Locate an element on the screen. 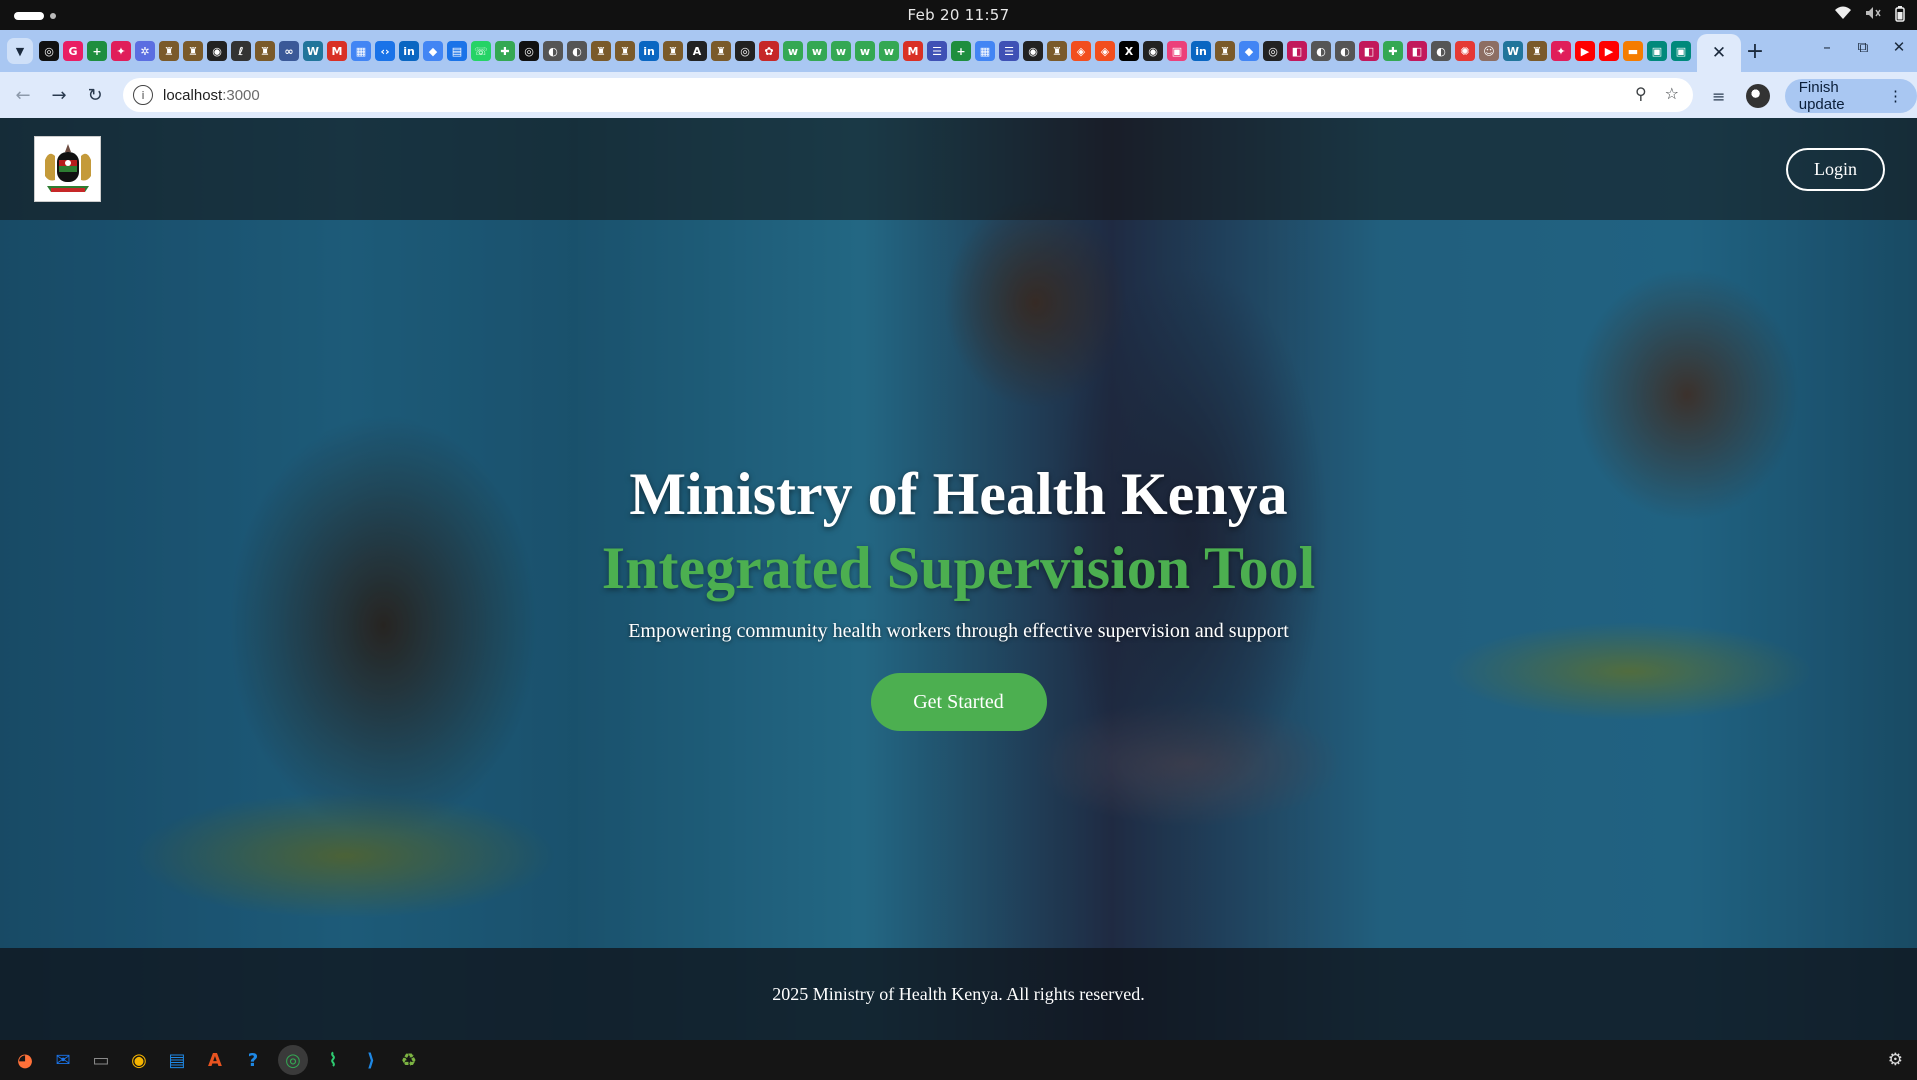 The image size is (1917, 1080). thunderbird-icon: ✉ is located at coordinates (63, 1060).